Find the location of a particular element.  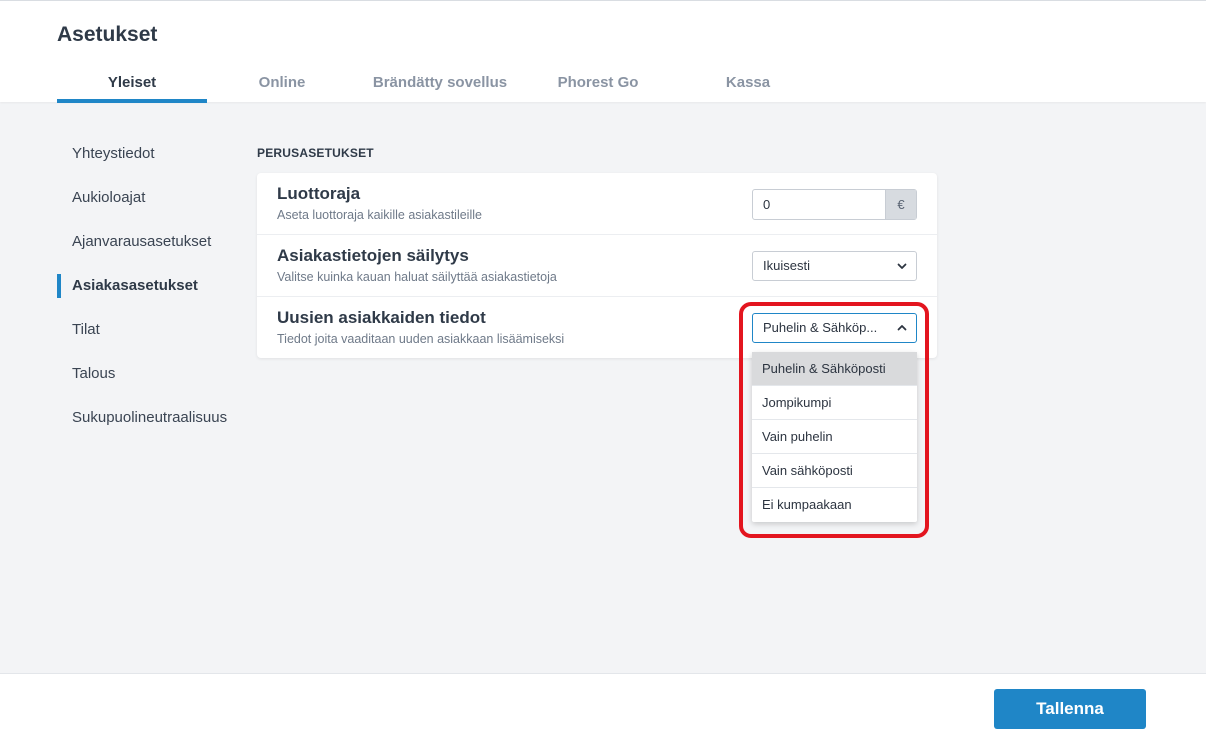

retention-select: Ikuisesti is located at coordinates (834, 266).